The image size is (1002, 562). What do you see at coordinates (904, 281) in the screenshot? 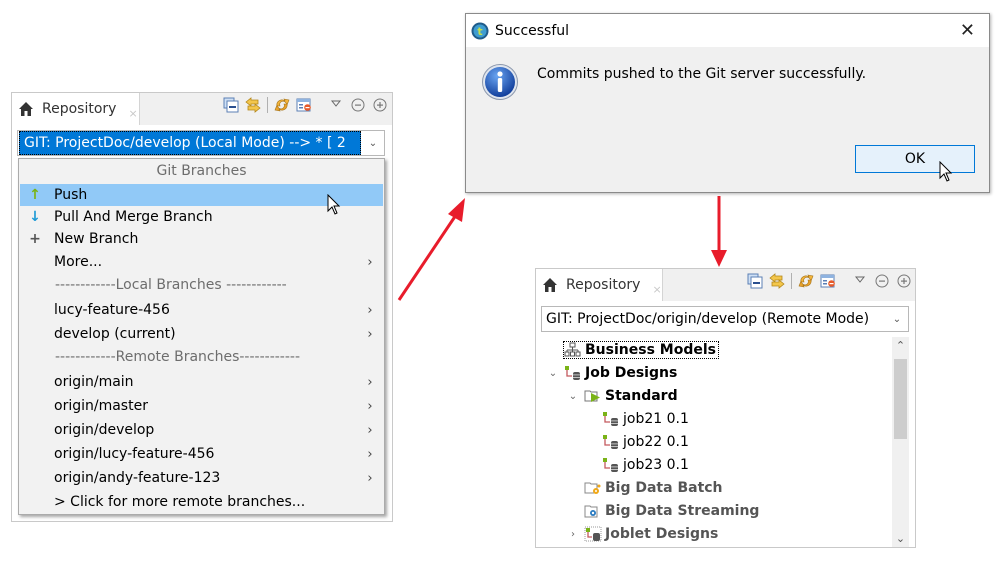
I see `maximize-icon` at bounding box center [904, 281].